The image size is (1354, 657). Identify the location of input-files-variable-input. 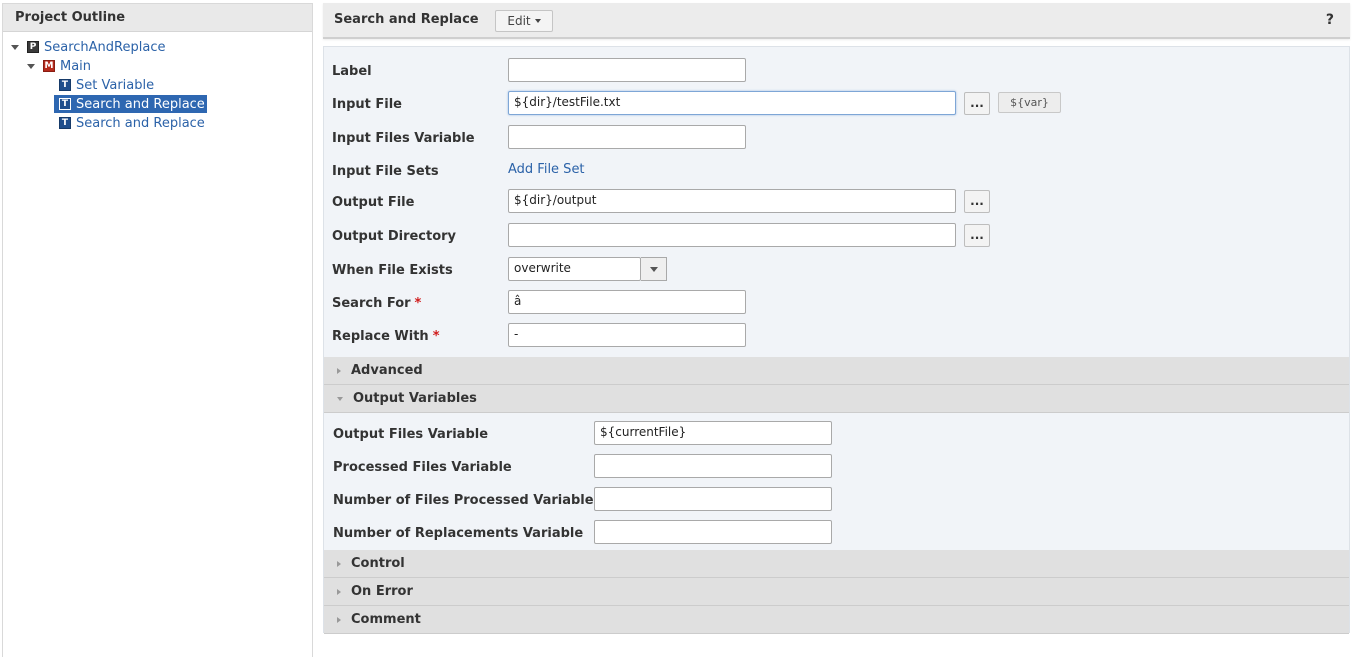
(627, 137).